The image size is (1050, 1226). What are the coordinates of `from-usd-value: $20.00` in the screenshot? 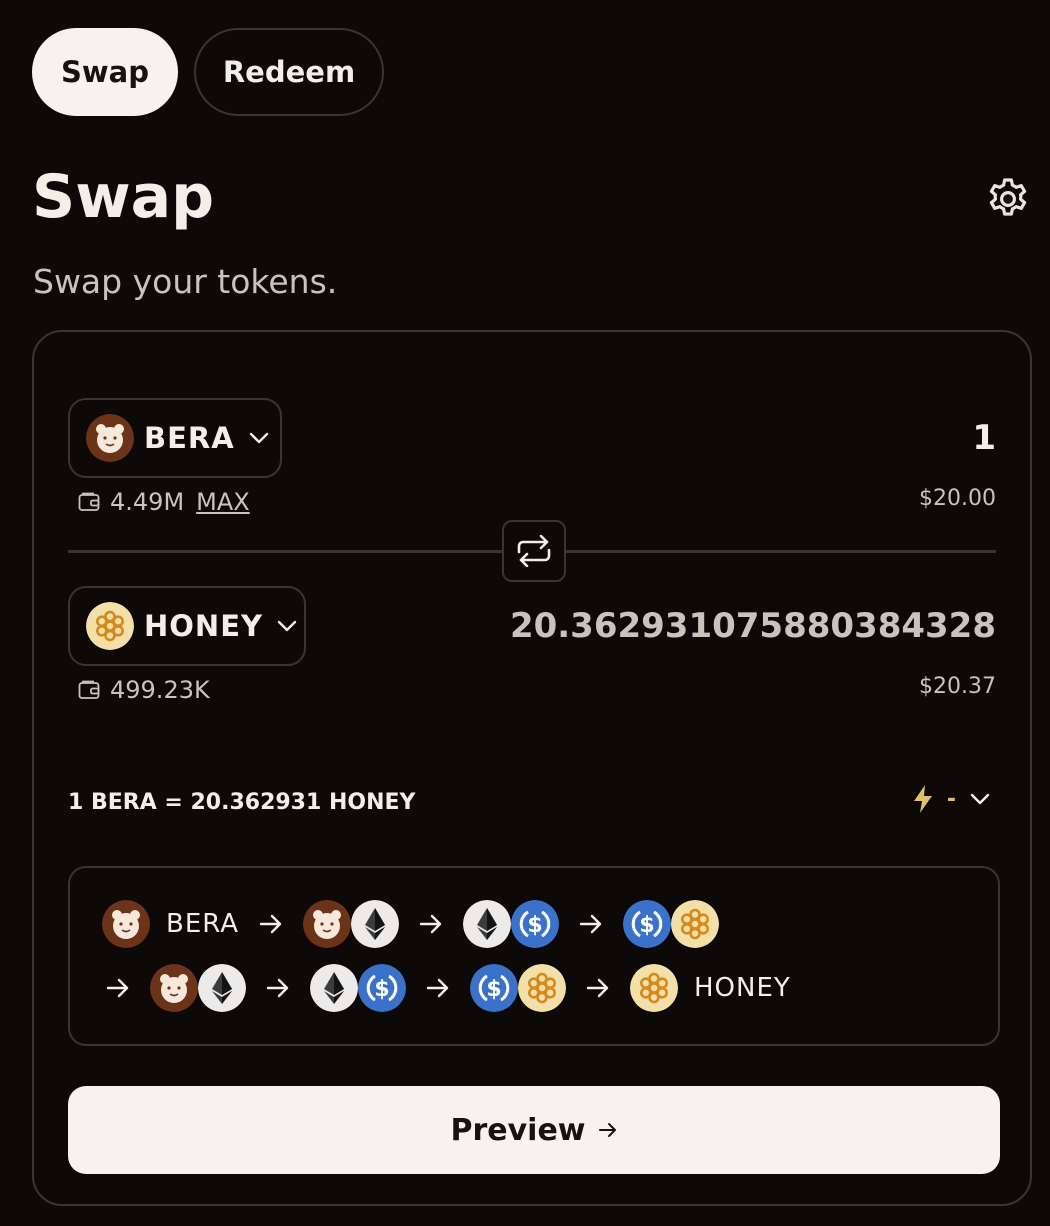 It's located at (957, 498).